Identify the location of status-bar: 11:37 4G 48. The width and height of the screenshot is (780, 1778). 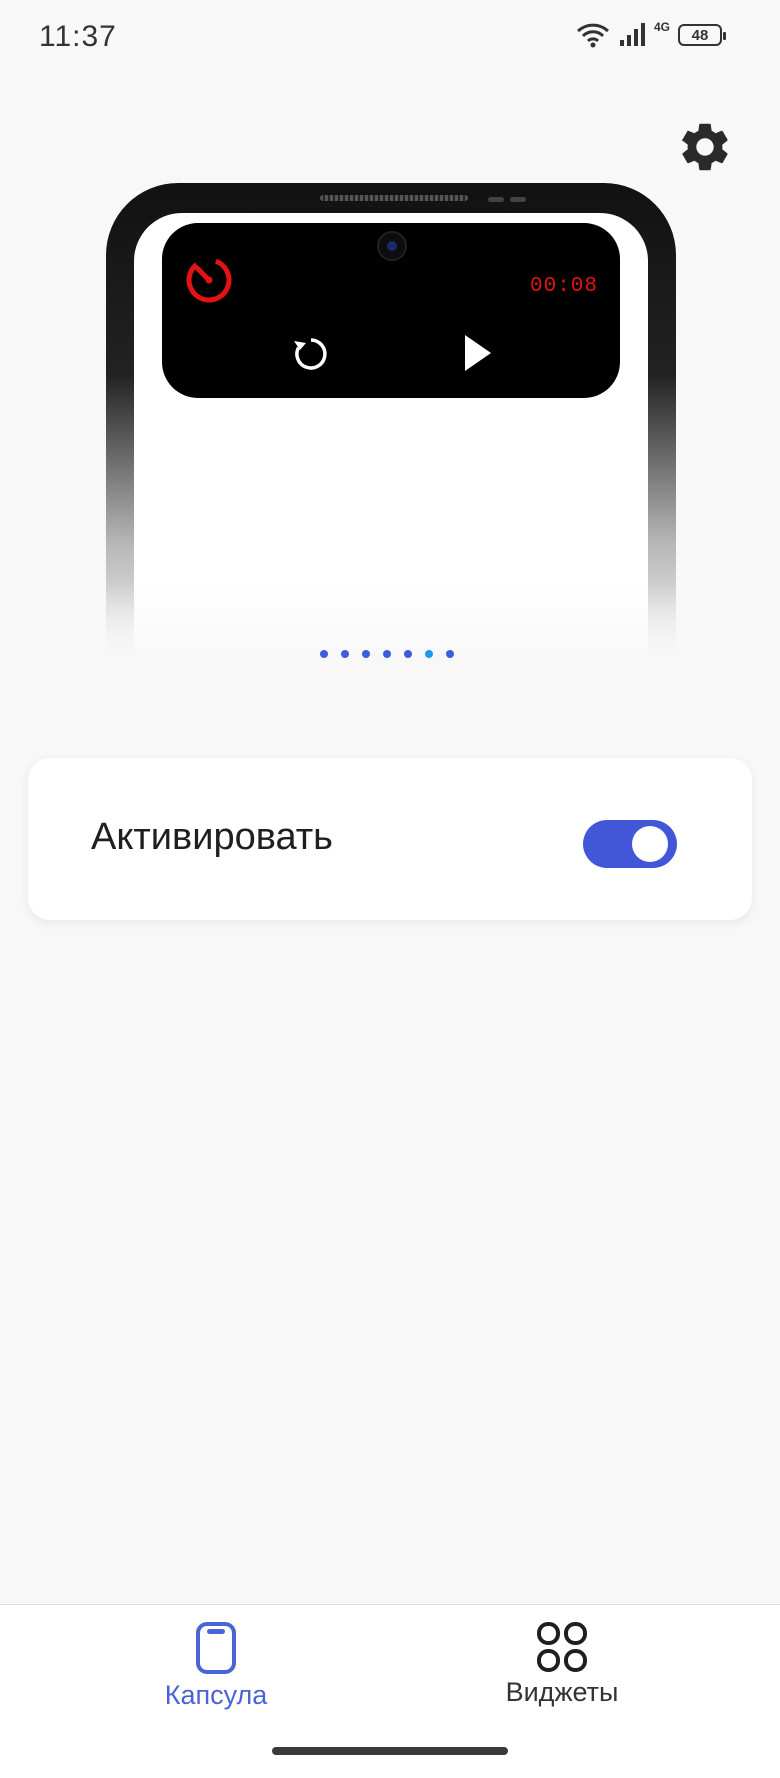
(390, 40).